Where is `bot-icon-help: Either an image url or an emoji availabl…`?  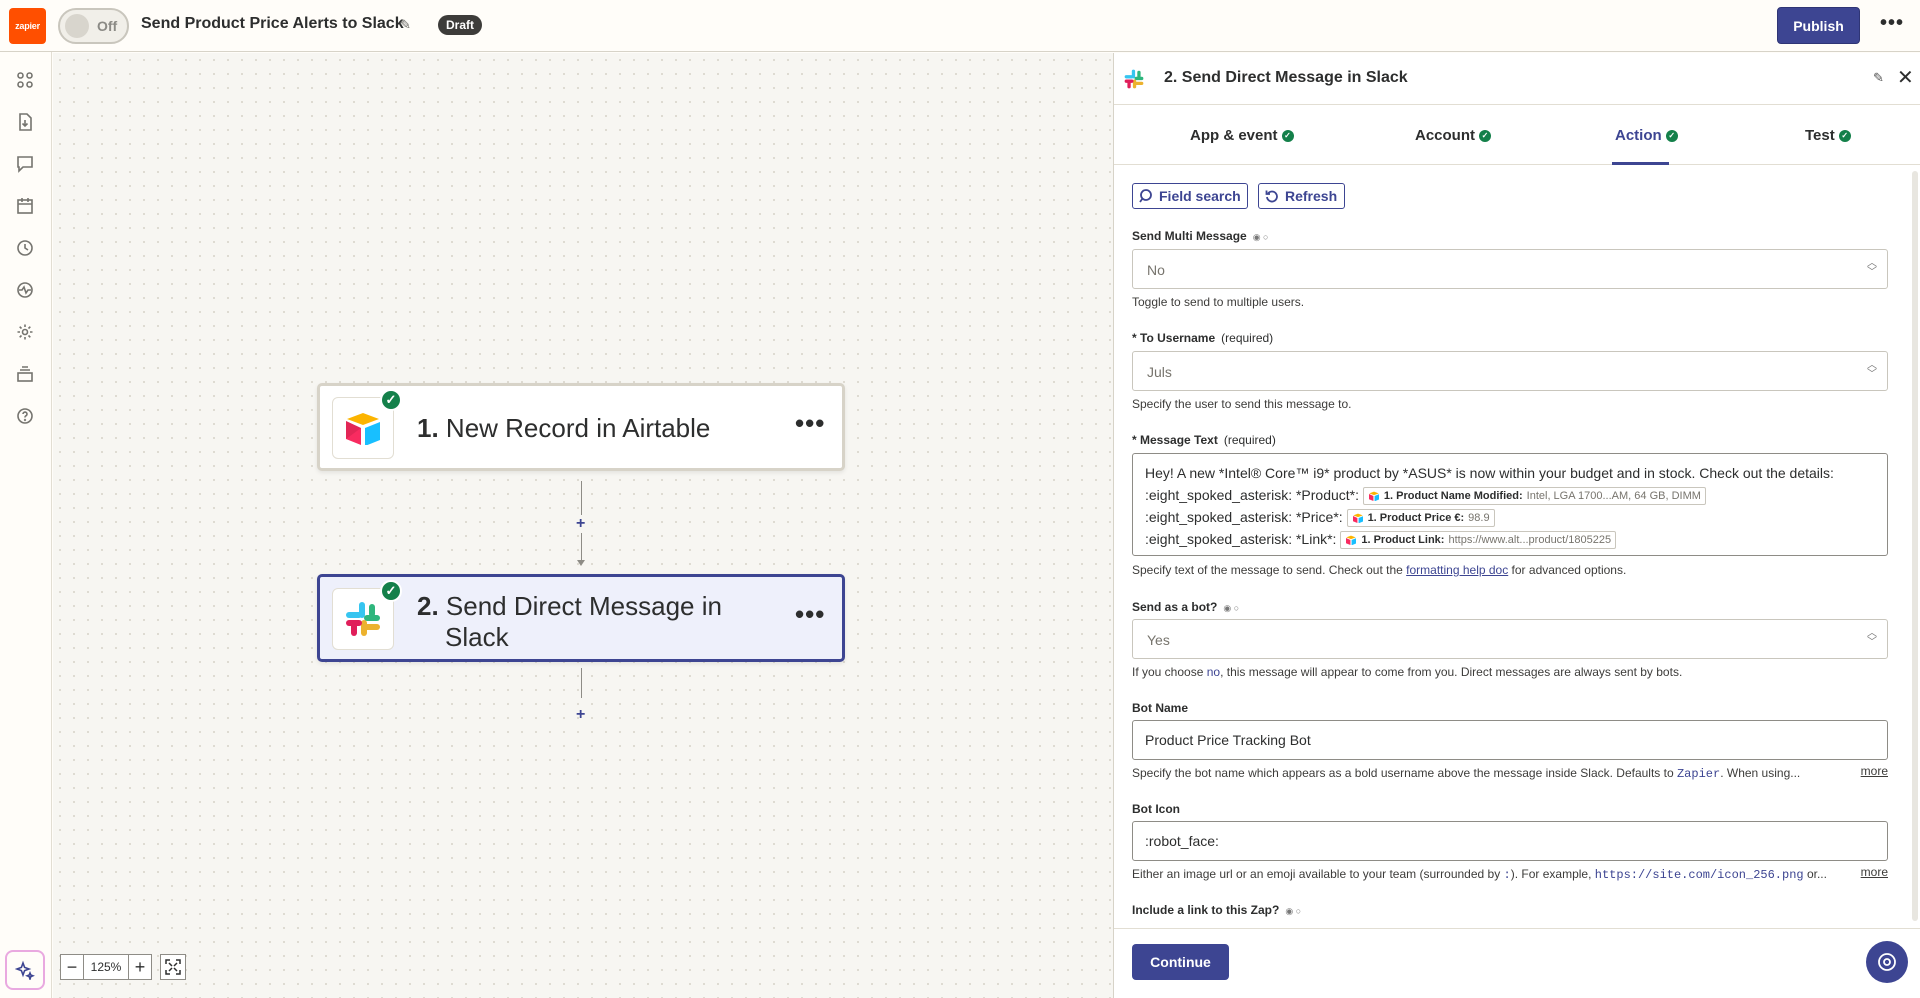 bot-icon-help: Either an image url or an emoji availabl… is located at coordinates (1479, 874).